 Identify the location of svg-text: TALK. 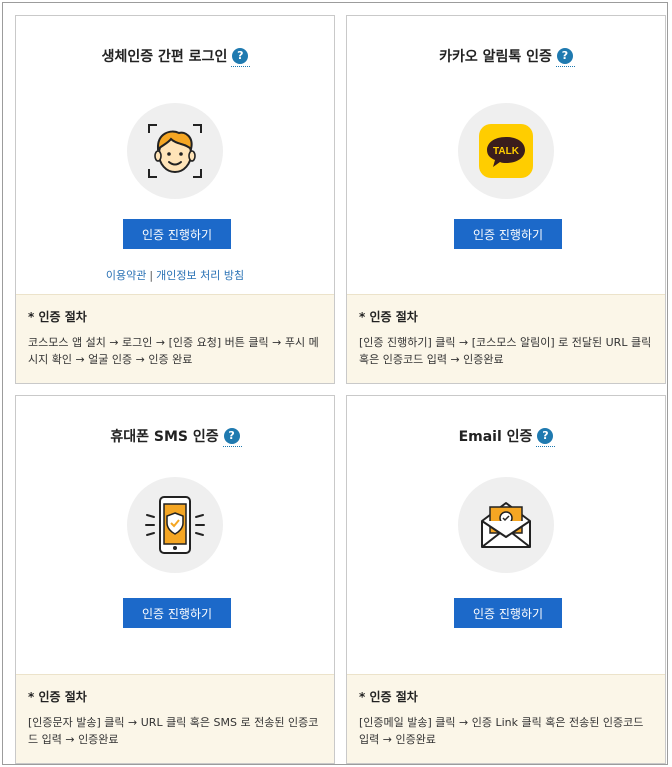
(506, 151).